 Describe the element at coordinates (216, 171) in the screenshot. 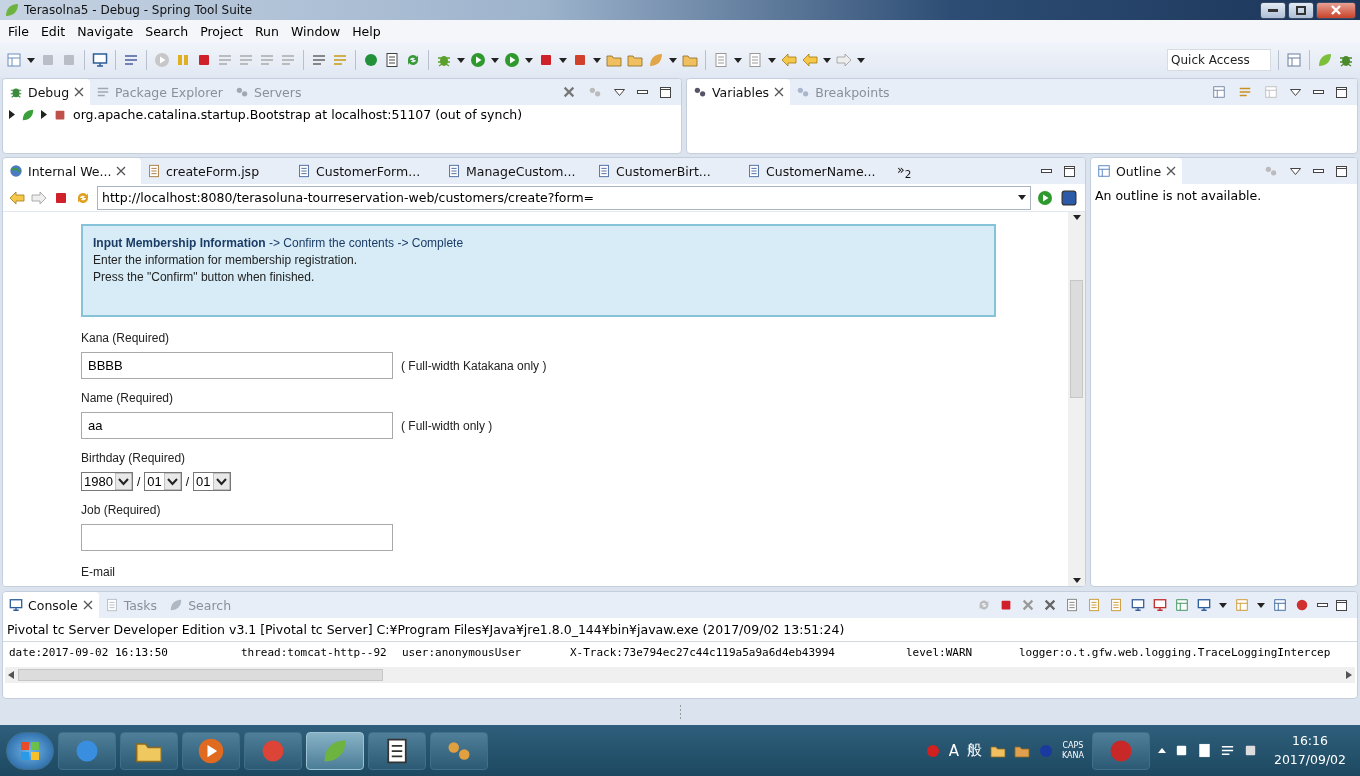

I see `editor-tab: createForm.jsp` at that location.